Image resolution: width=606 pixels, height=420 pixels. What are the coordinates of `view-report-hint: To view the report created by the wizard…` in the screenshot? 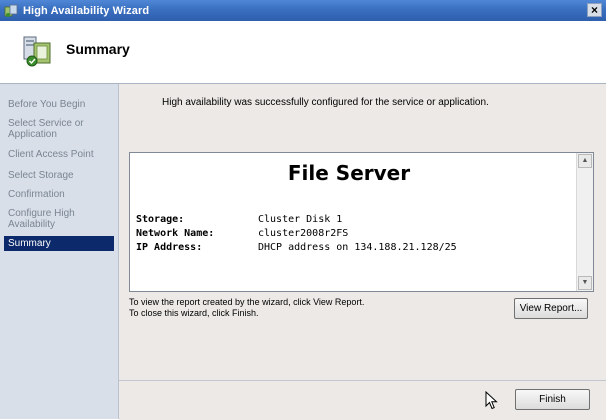 It's located at (247, 302).